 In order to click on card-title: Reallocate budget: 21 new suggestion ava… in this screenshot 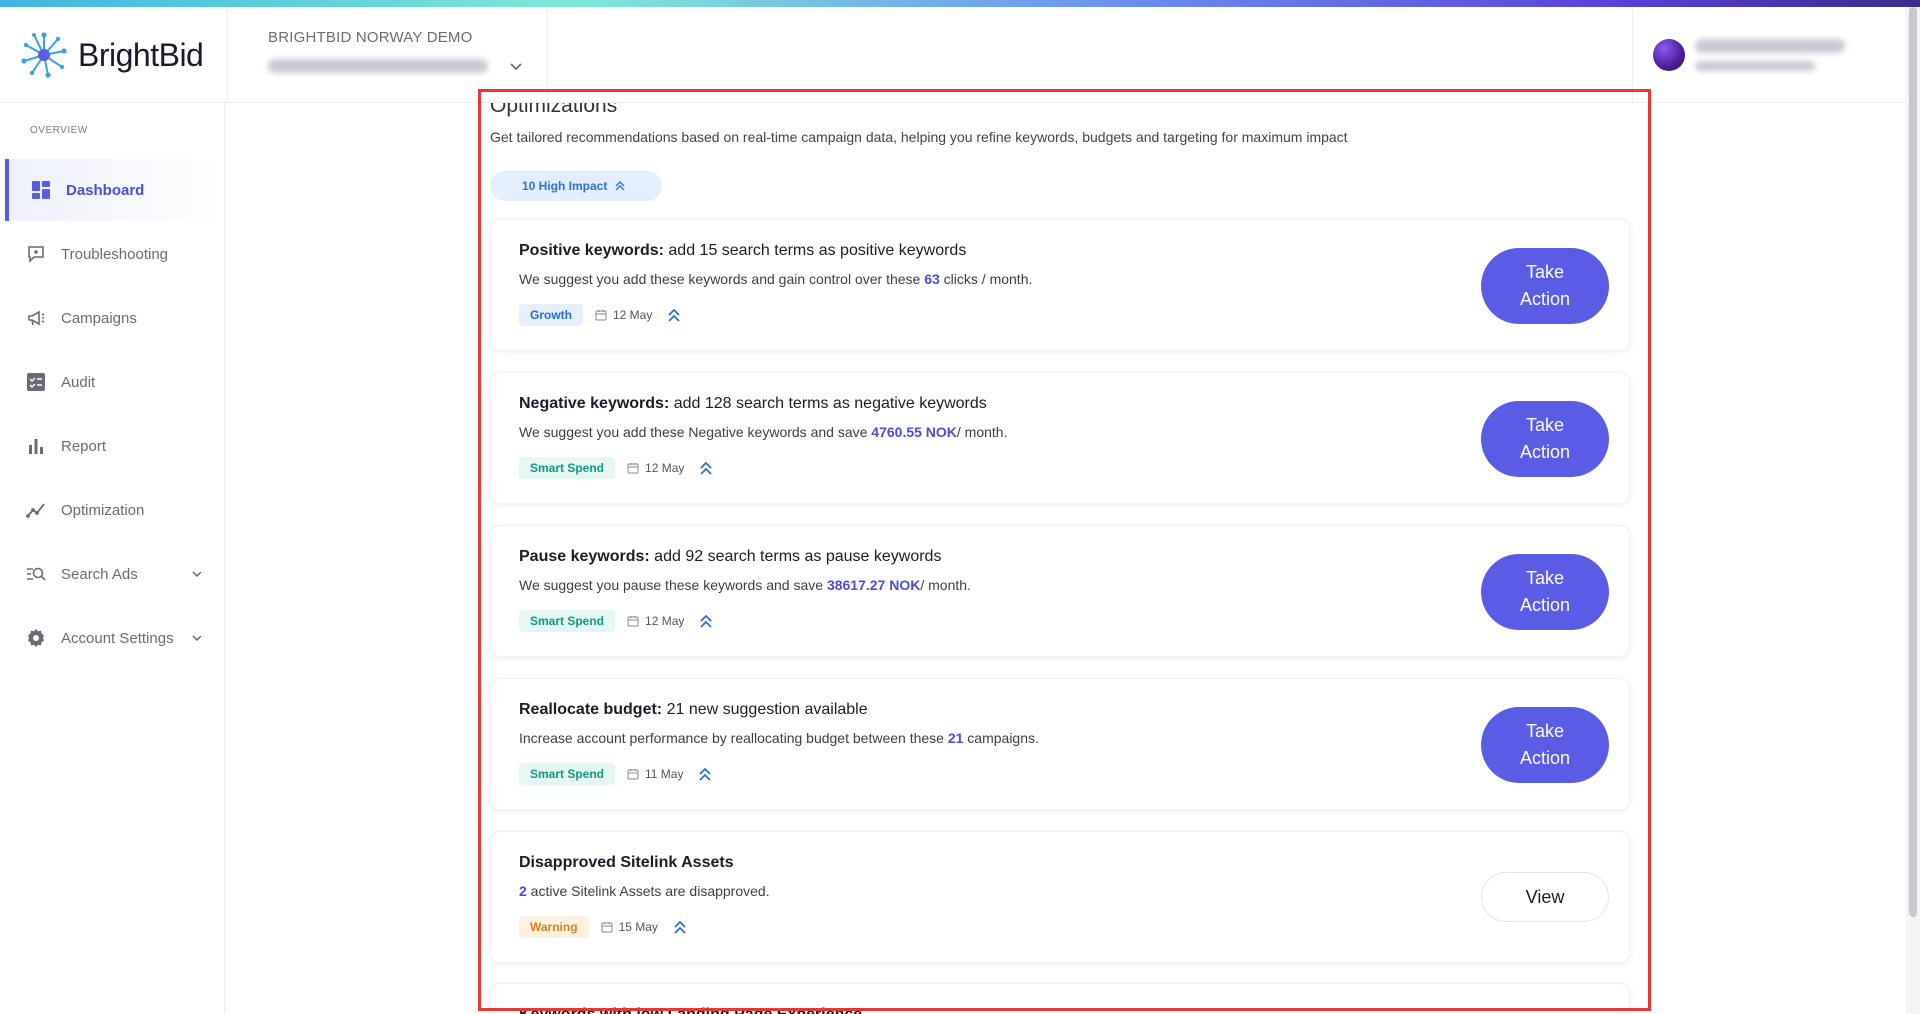, I will do `click(693, 709)`.